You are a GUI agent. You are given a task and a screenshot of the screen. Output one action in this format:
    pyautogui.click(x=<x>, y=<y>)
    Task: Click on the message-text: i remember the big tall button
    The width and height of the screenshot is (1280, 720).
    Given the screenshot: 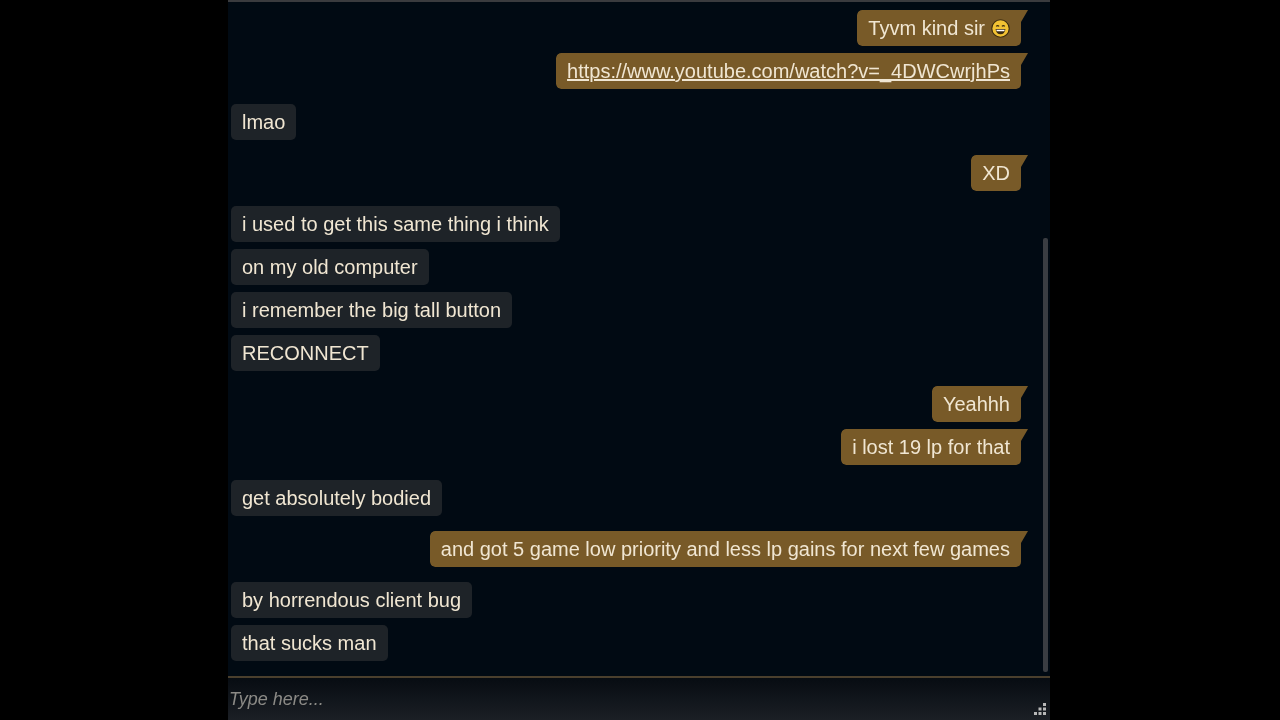 What is the action you would take?
    pyautogui.click(x=372, y=310)
    